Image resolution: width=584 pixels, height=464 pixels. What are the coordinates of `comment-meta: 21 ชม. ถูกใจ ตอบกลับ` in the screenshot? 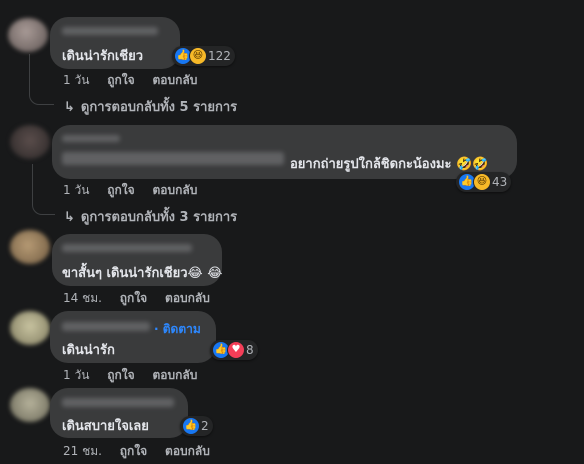 It's located at (143, 451).